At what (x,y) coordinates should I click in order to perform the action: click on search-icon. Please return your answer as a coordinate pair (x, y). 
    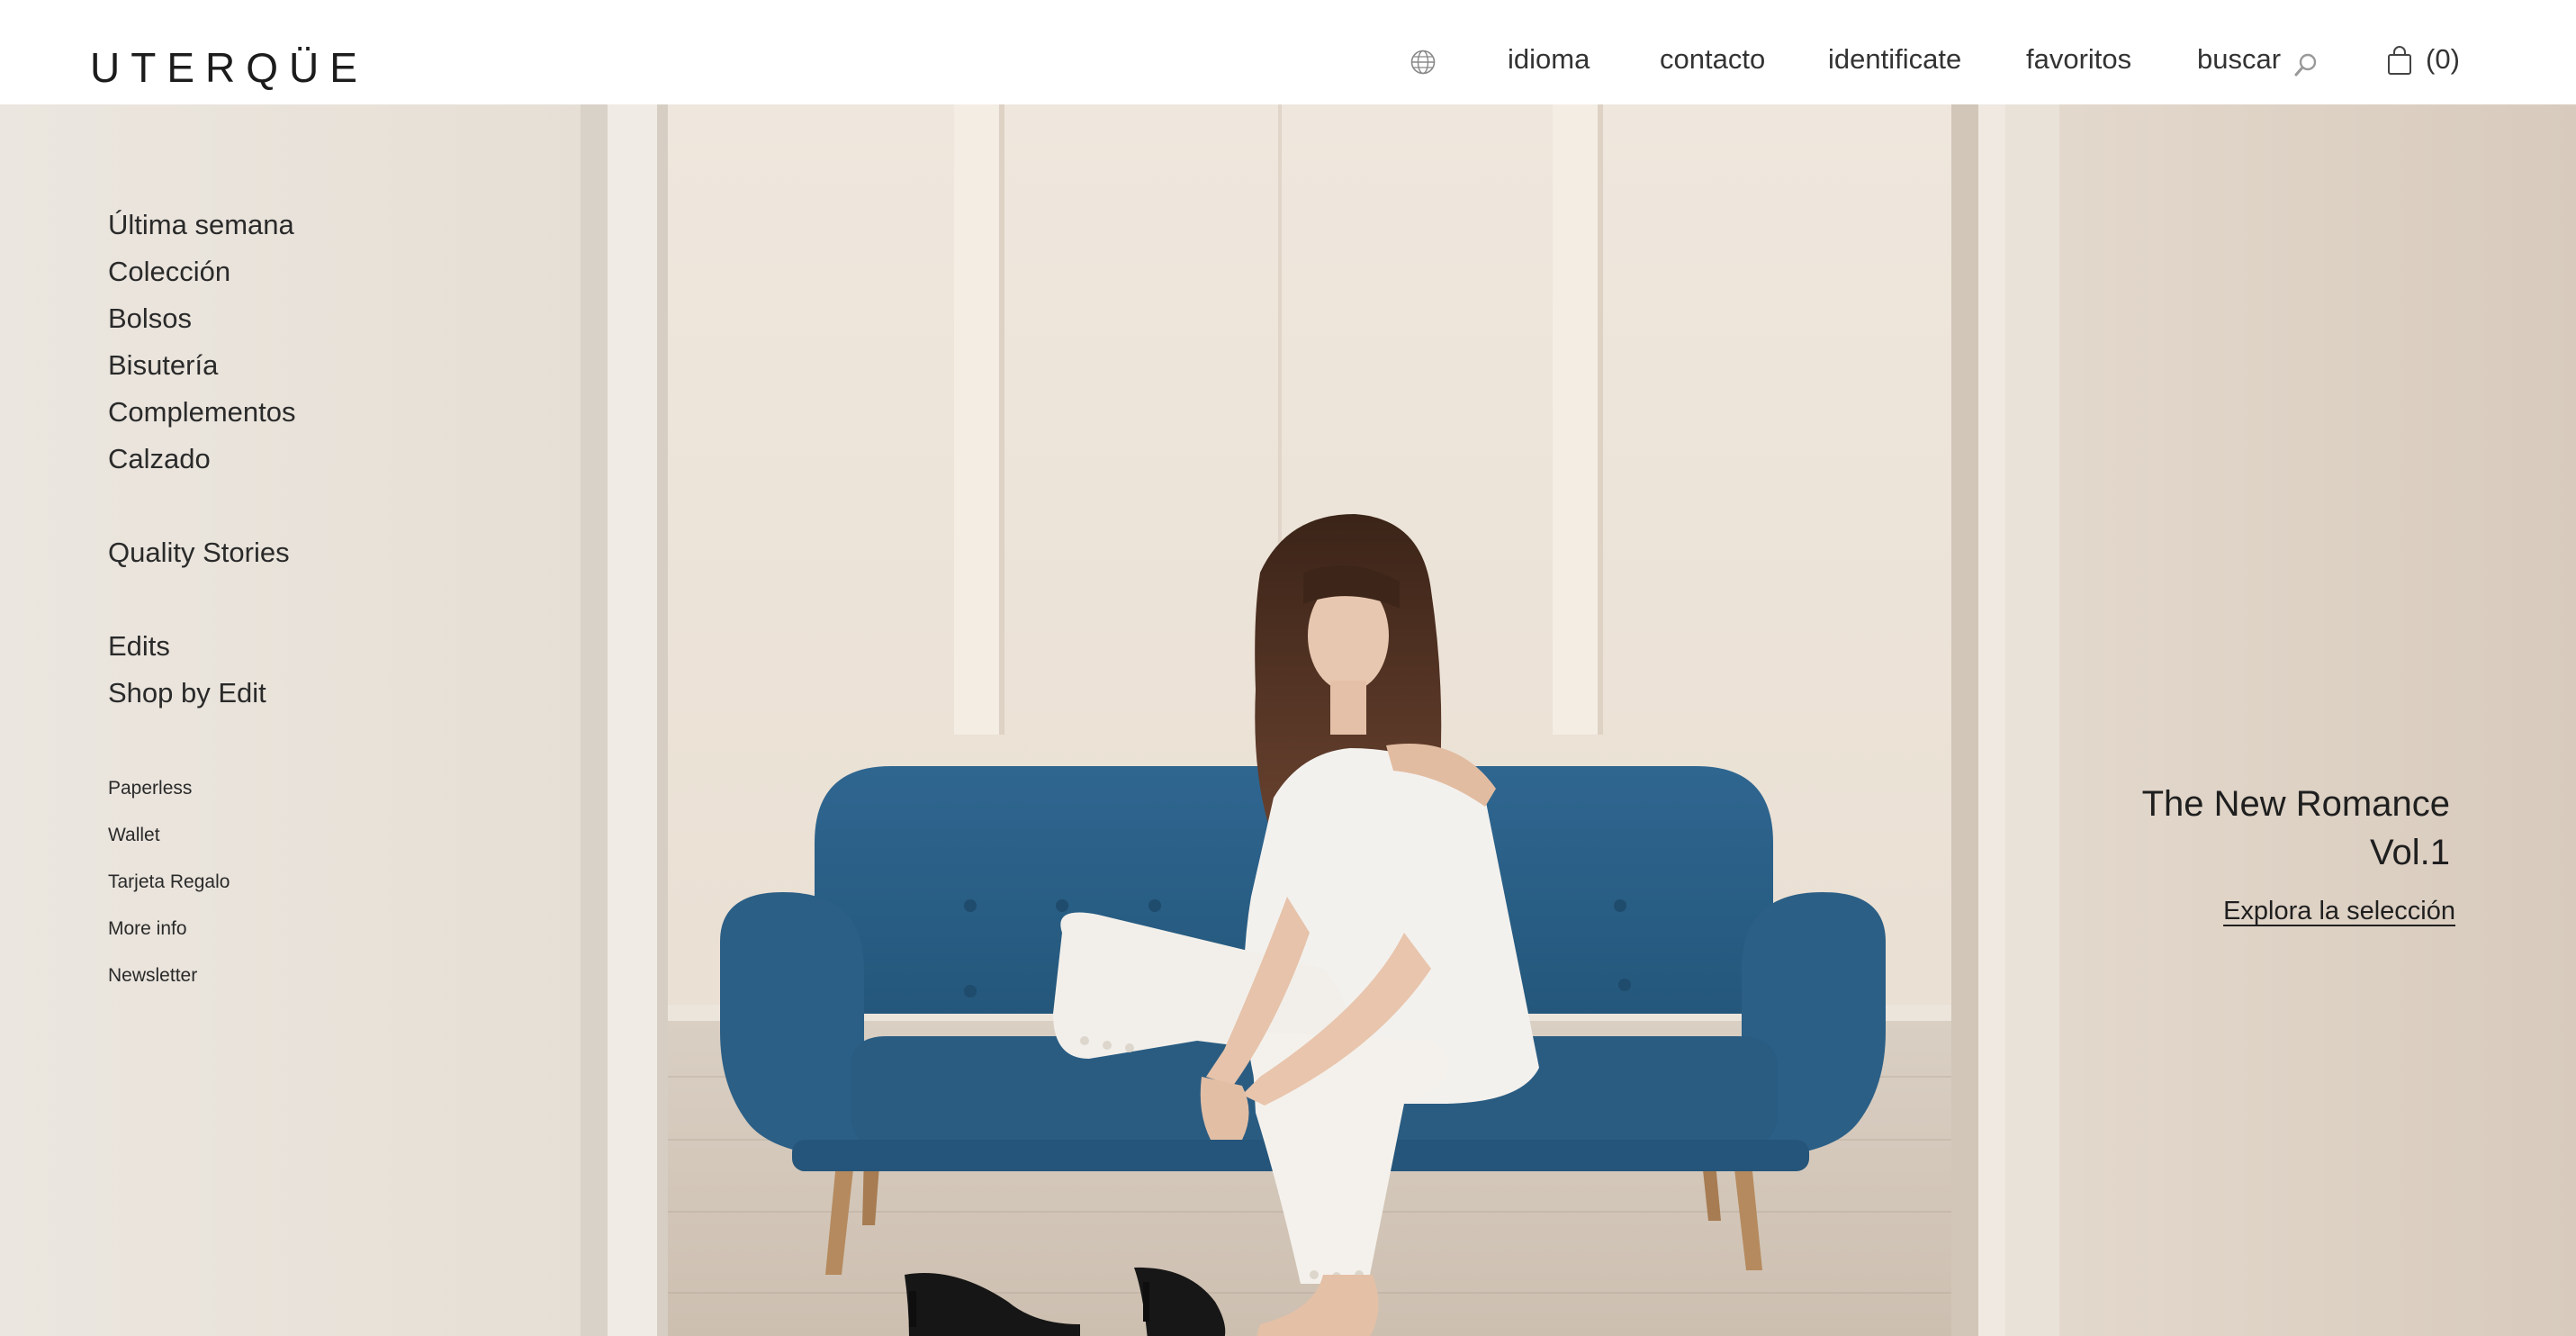
    Looking at the image, I should click on (2306, 64).